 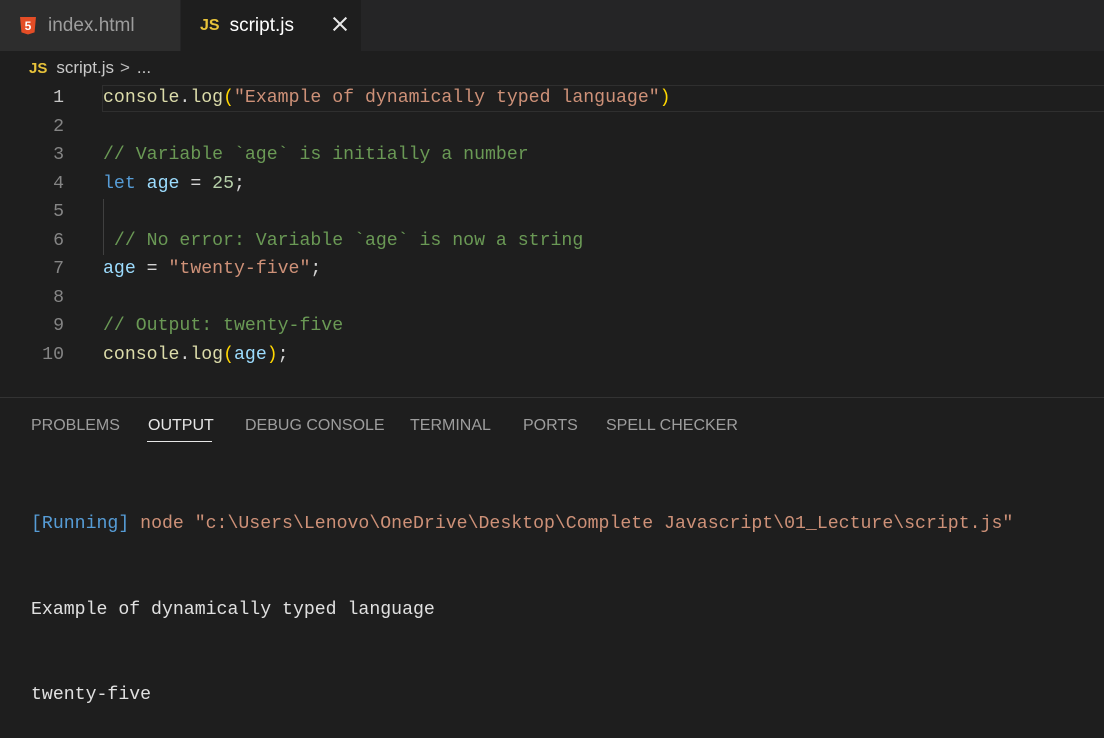 What do you see at coordinates (550, 426) in the screenshot?
I see `tab-ports: PORTS` at bounding box center [550, 426].